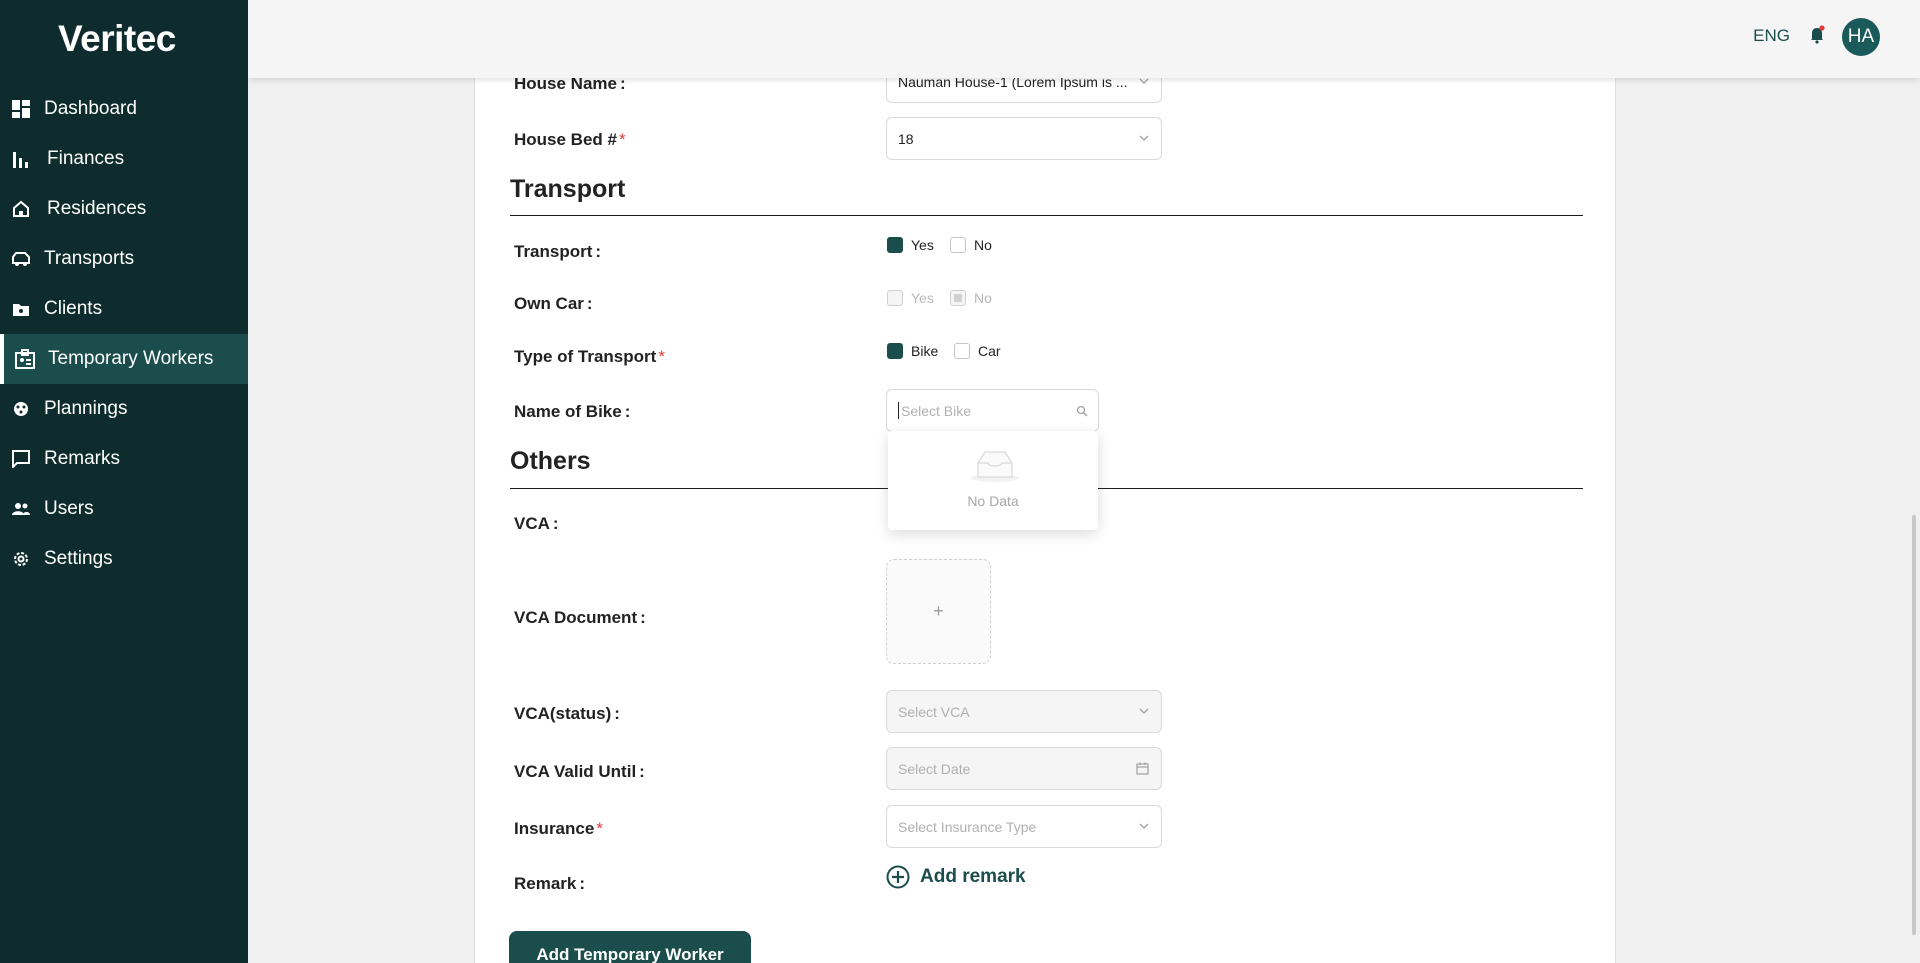 This screenshot has width=1920, height=963. Describe the element at coordinates (1771, 36) in the screenshot. I see `language-selector: ENG` at that location.